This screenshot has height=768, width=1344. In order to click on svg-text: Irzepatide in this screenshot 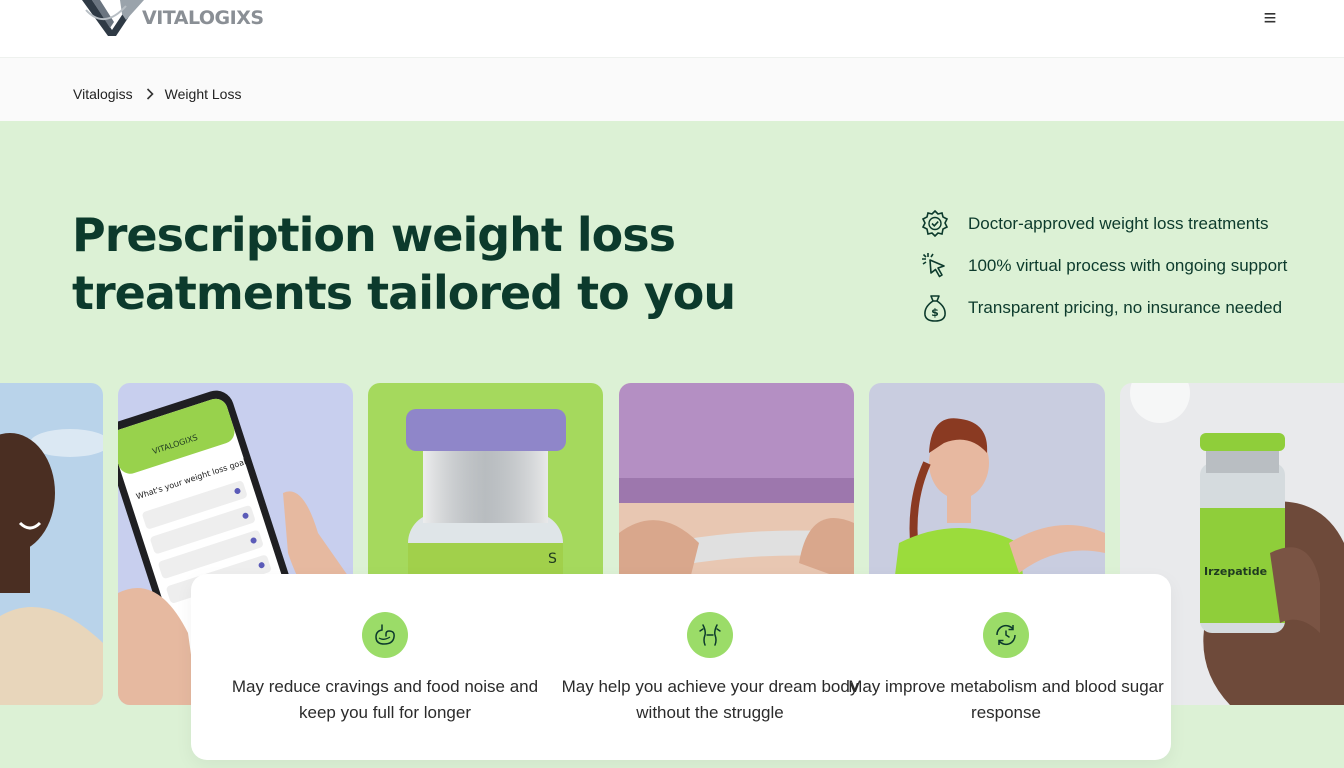, I will do `click(1235, 571)`.